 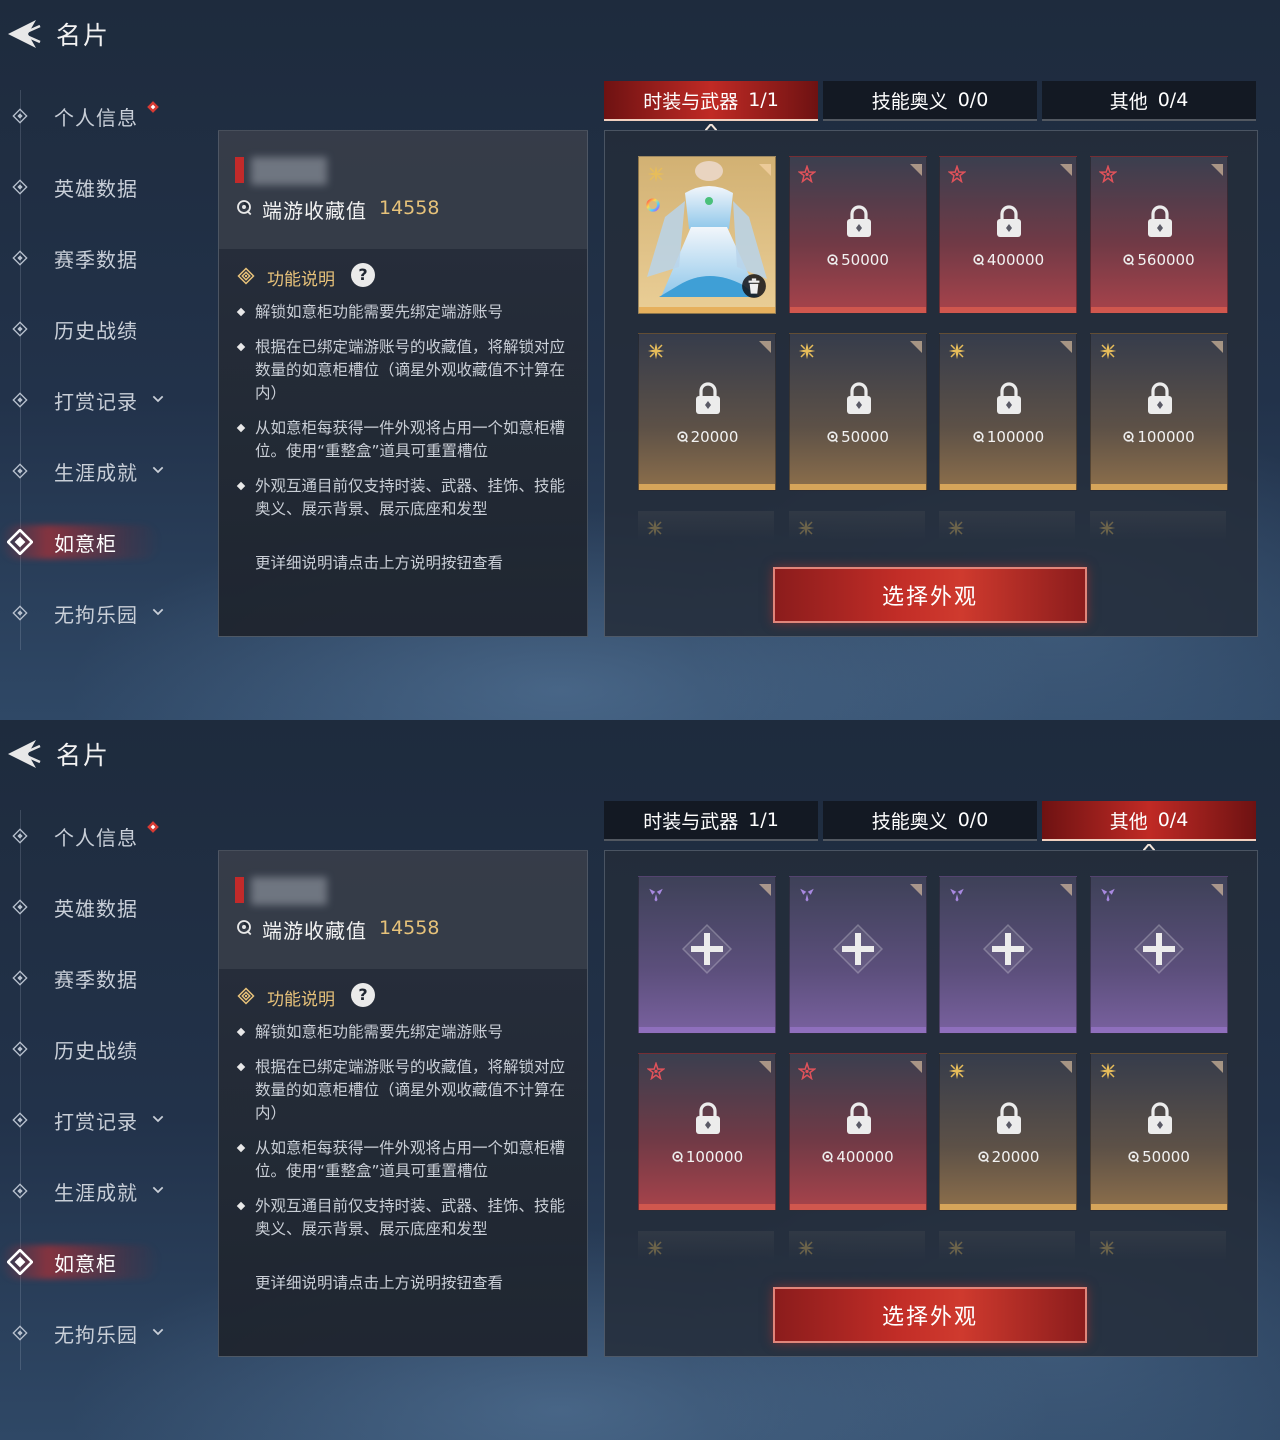 I want to click on rule-item: 从如意柜每获得一件外观将占用一个如意柜槽位。使用“重整盒”道具可重置槽位, so click(x=404, y=1160).